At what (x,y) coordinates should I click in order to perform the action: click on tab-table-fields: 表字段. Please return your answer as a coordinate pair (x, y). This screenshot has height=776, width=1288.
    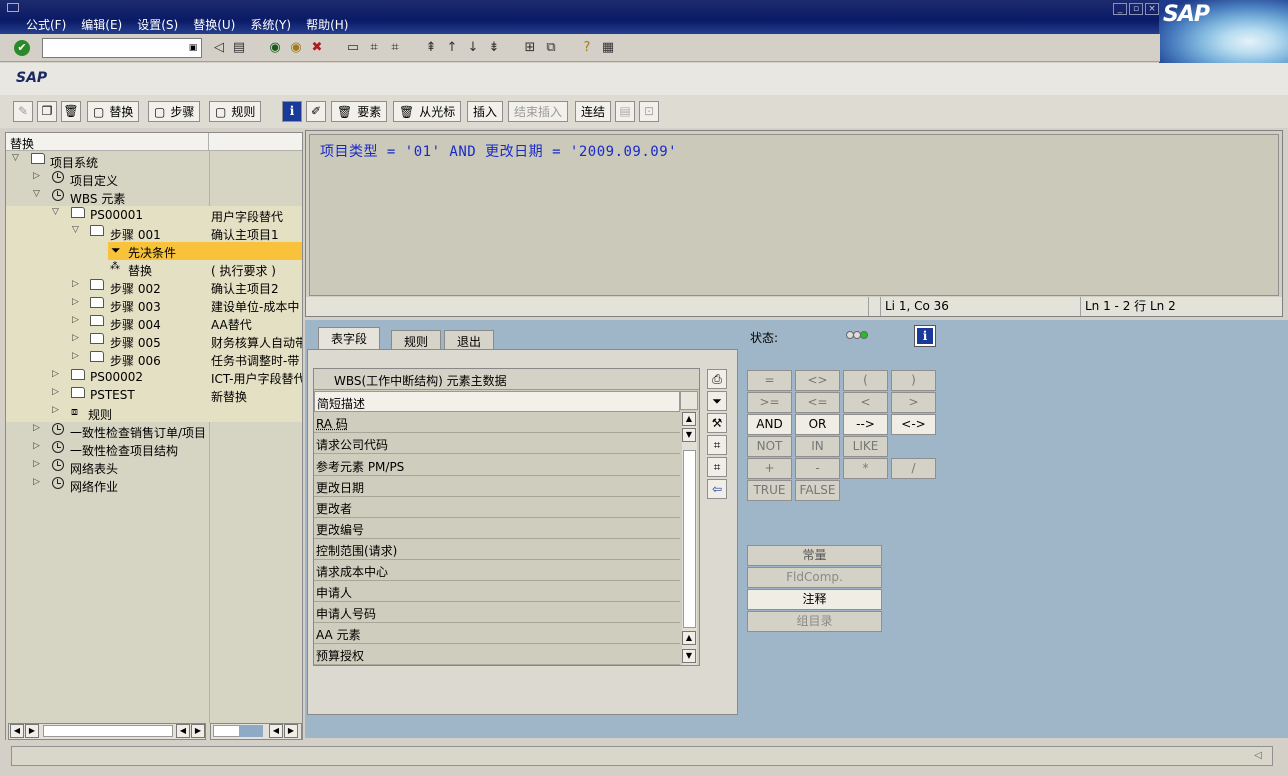
    Looking at the image, I should click on (349, 338).